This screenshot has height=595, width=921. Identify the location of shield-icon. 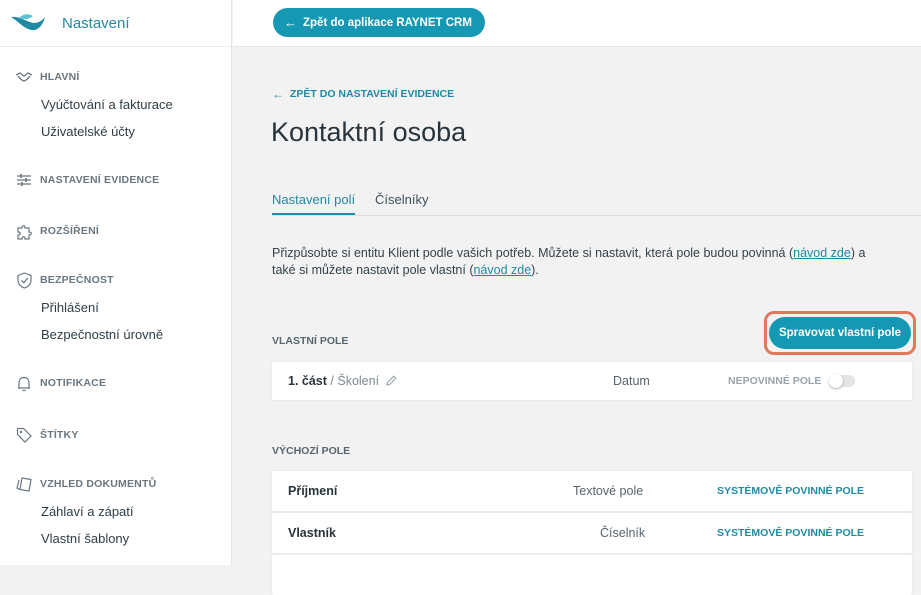
(24, 280).